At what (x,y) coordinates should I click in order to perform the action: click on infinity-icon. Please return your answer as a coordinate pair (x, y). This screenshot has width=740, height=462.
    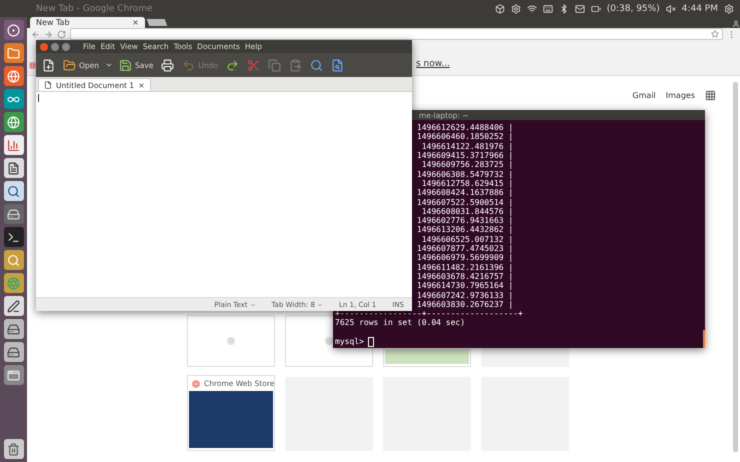
    Looking at the image, I should click on (14, 99).